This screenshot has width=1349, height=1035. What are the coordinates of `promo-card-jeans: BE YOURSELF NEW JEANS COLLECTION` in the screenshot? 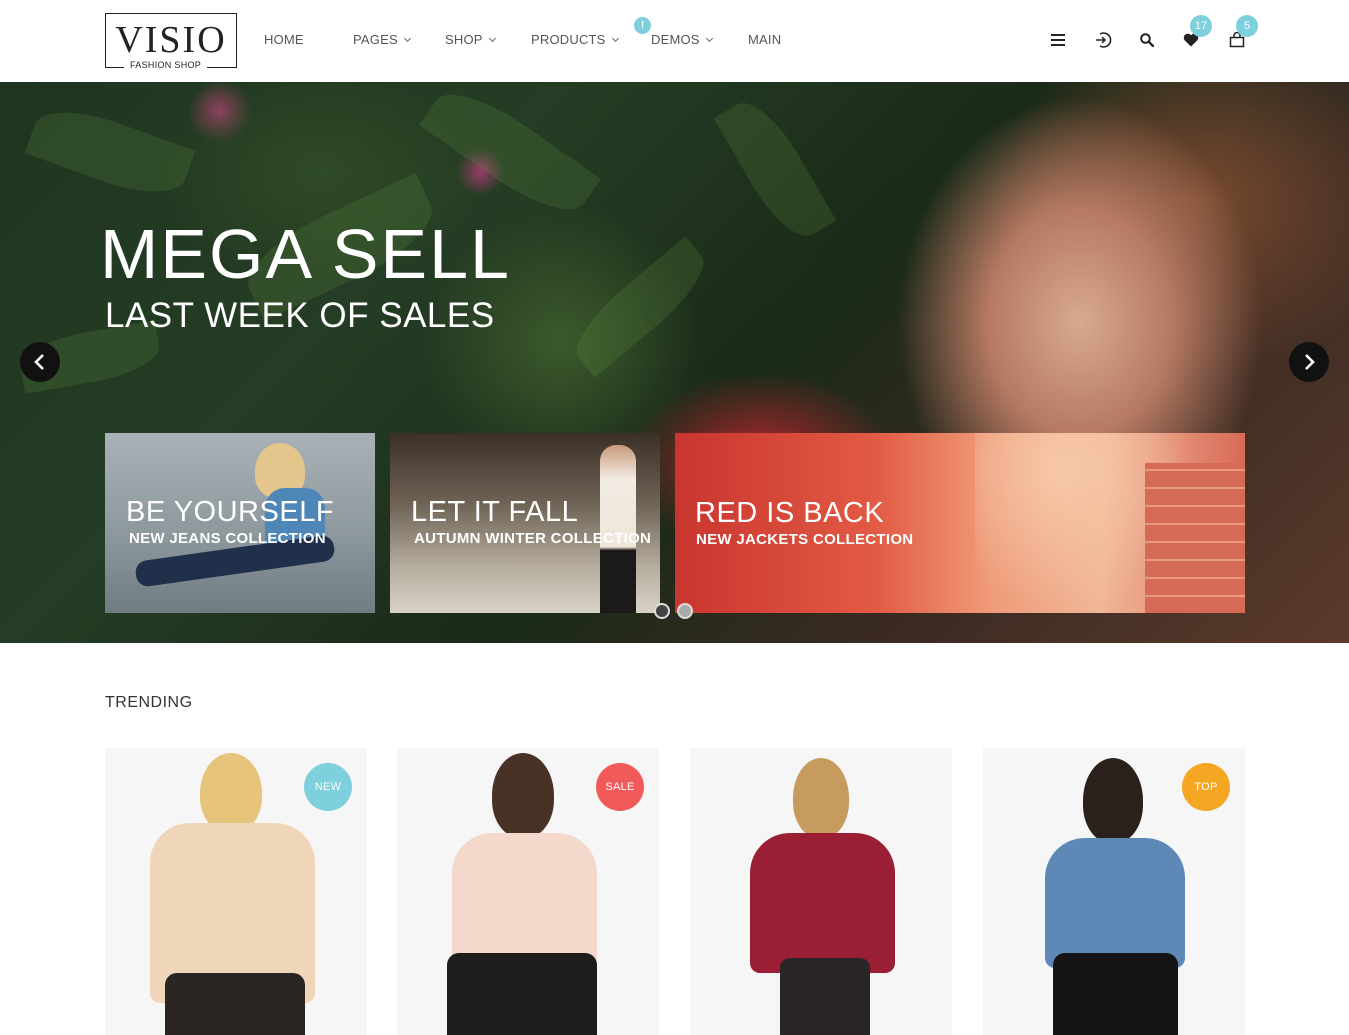 It's located at (240, 523).